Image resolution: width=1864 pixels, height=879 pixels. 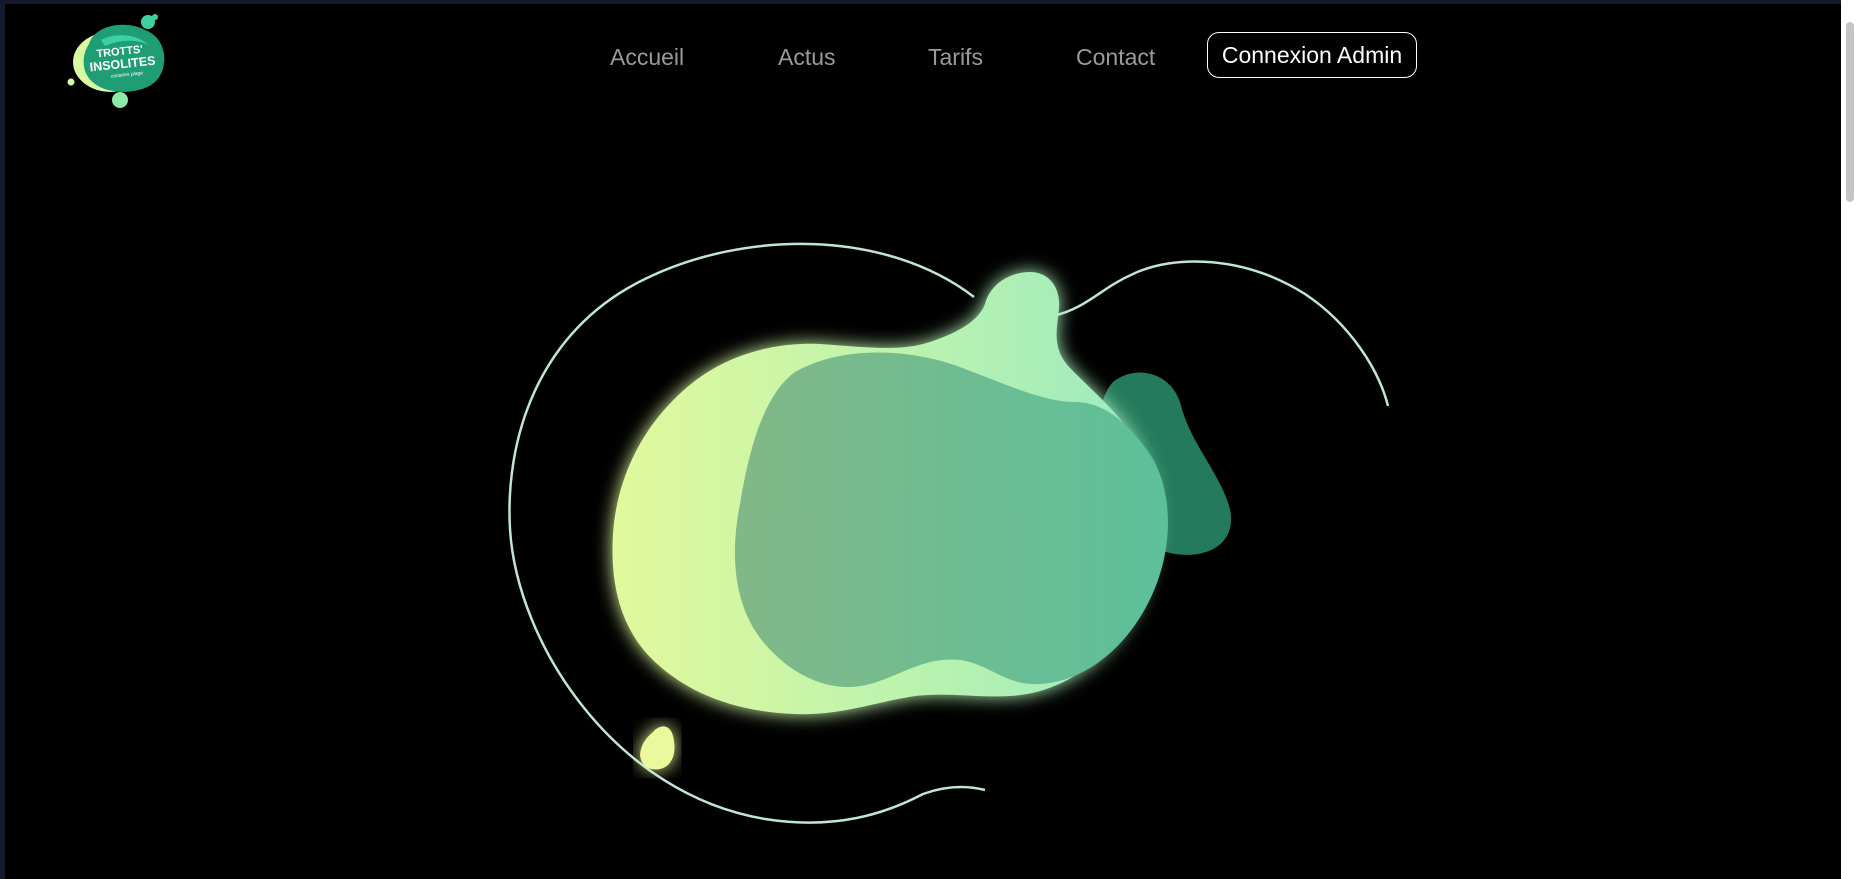 What do you see at coordinates (1221, 333) in the screenshot?
I see `orbit-ring-right` at bounding box center [1221, 333].